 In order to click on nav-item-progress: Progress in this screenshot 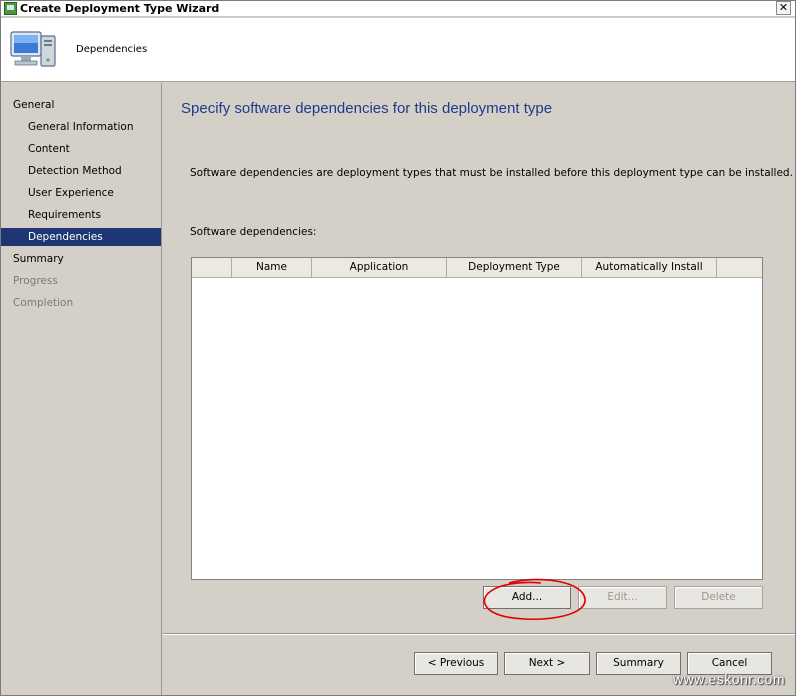, I will do `click(35, 281)`.